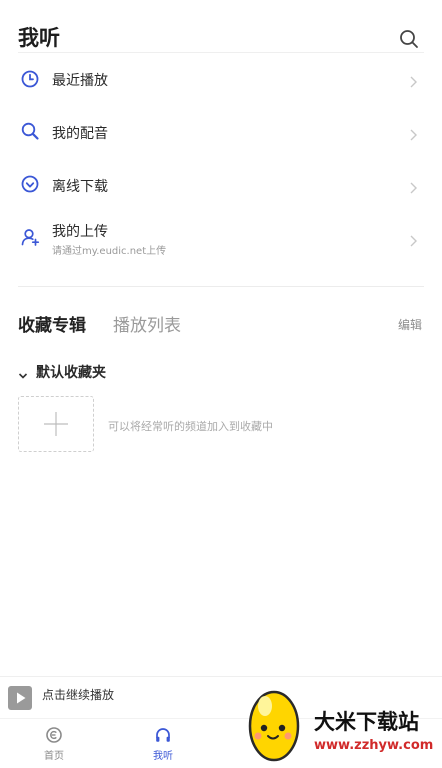 The height and width of the screenshot is (768, 442). Describe the element at coordinates (71, 373) in the screenshot. I see `folder-name: 默认收藏夹` at that location.